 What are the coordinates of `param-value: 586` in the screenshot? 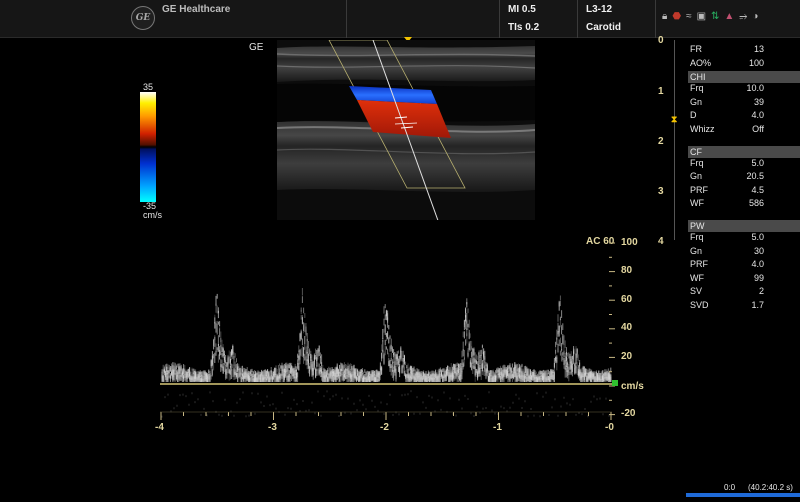 It's located at (756, 203).